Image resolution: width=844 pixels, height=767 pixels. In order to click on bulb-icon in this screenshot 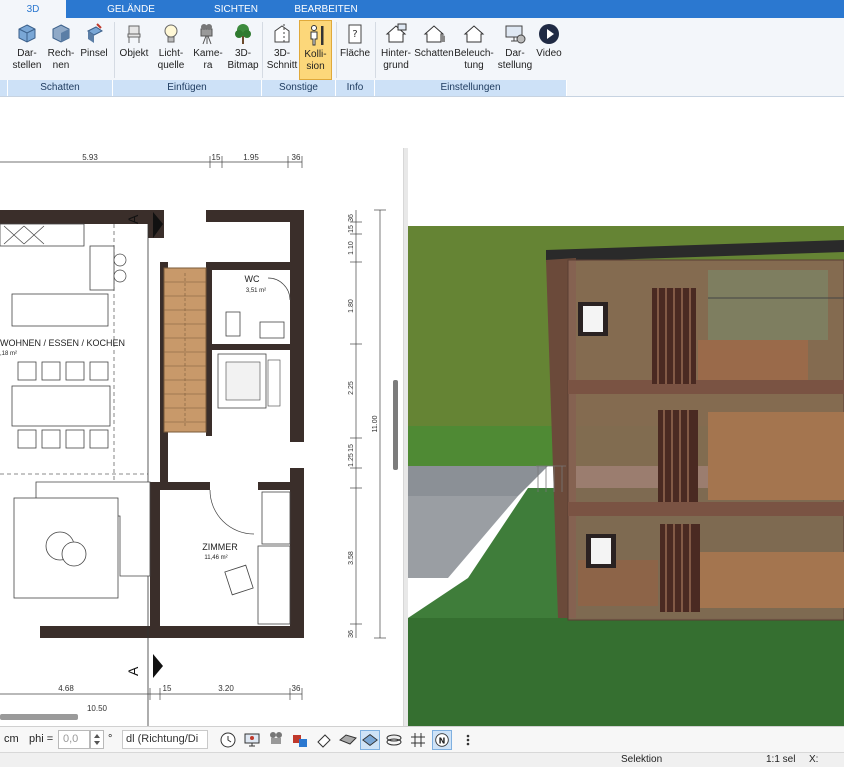, I will do `click(171, 33)`.